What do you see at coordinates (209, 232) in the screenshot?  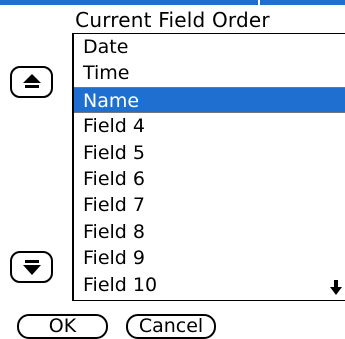 I see `list-item: Field 8` at bounding box center [209, 232].